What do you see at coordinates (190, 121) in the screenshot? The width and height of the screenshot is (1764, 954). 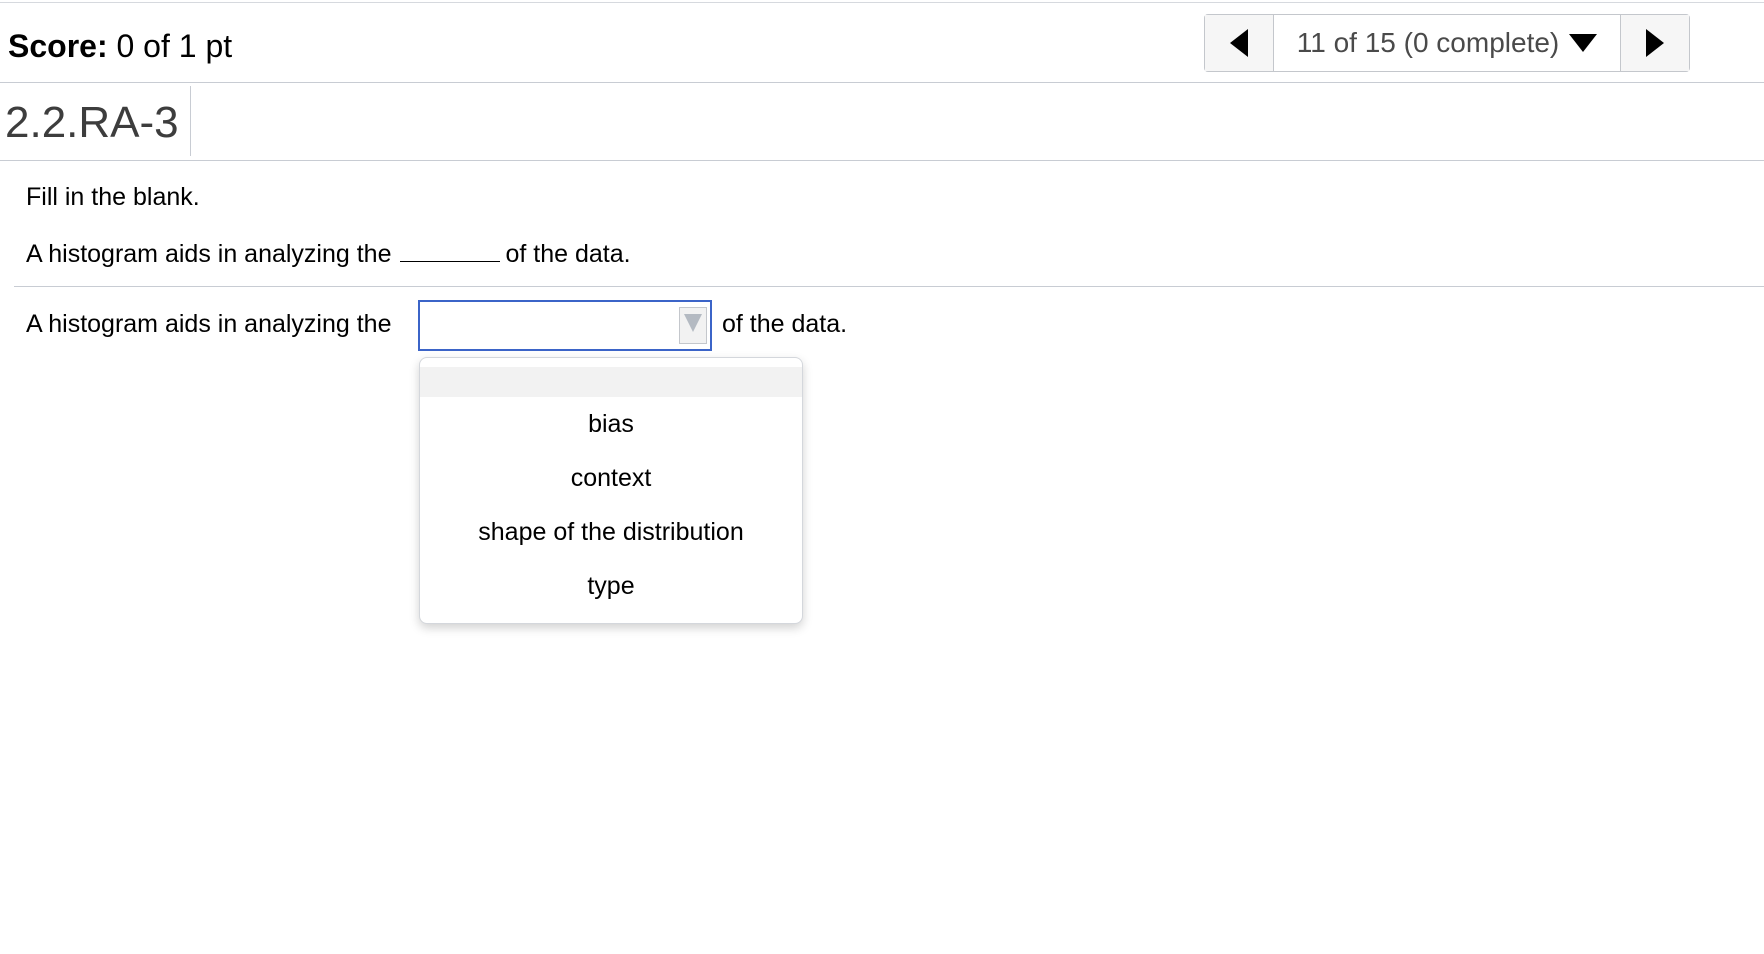 I see `question-id-divider` at bounding box center [190, 121].